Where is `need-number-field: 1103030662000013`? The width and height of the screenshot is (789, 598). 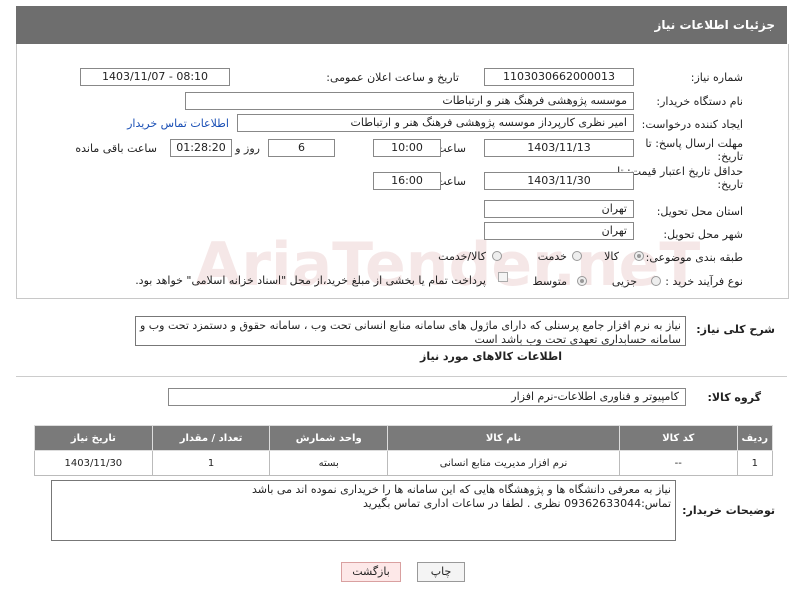
need-number-field: 1103030662000013 is located at coordinates (559, 77).